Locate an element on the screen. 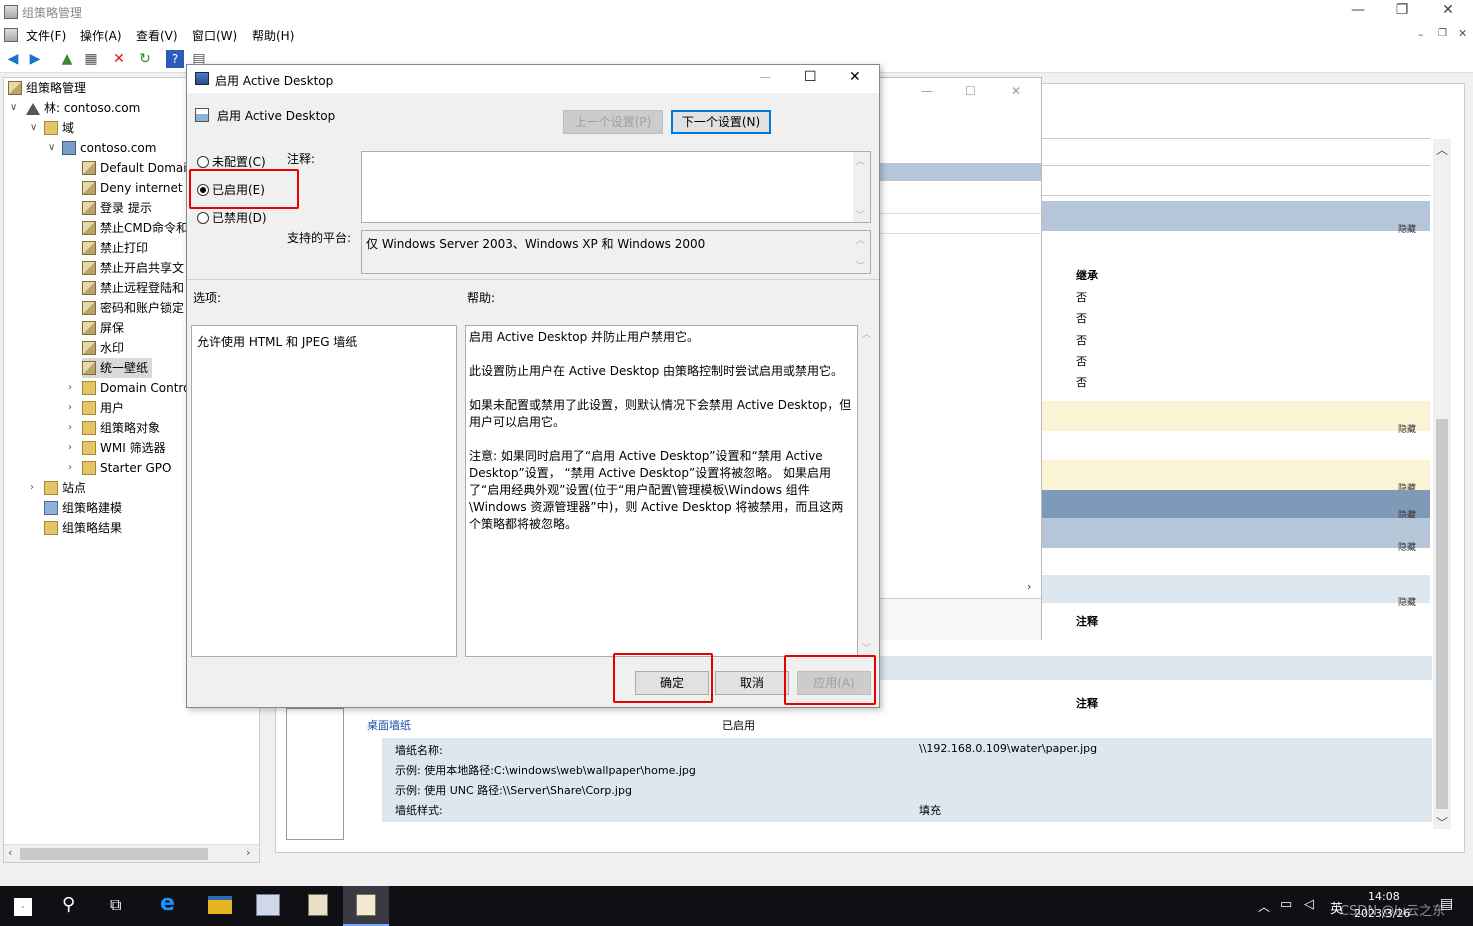  tree-gpo-link: 禁止CMD命令和 is located at coordinates (135, 228).